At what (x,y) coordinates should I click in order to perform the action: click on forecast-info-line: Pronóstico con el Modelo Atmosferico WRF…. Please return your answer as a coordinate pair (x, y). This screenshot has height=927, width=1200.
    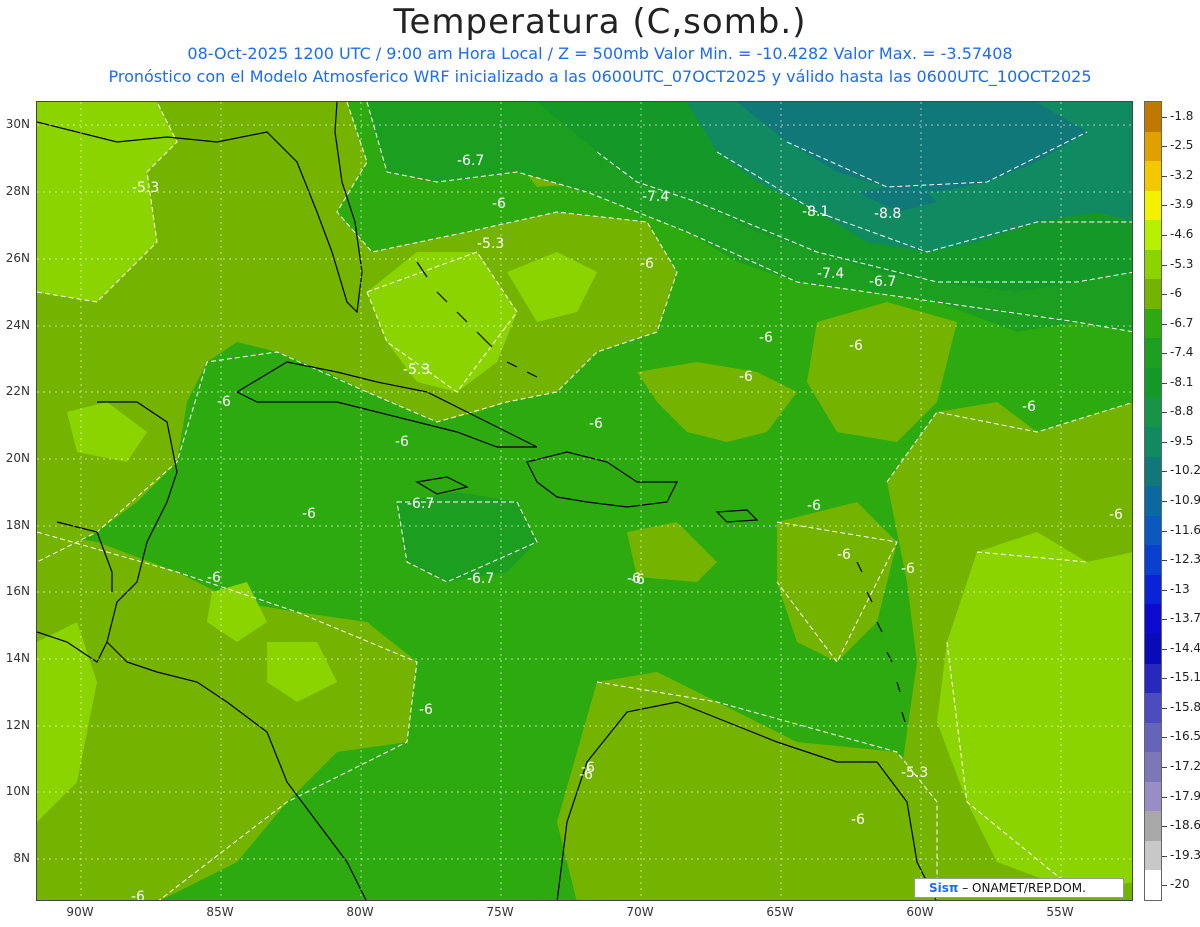
    Looking at the image, I should click on (600, 76).